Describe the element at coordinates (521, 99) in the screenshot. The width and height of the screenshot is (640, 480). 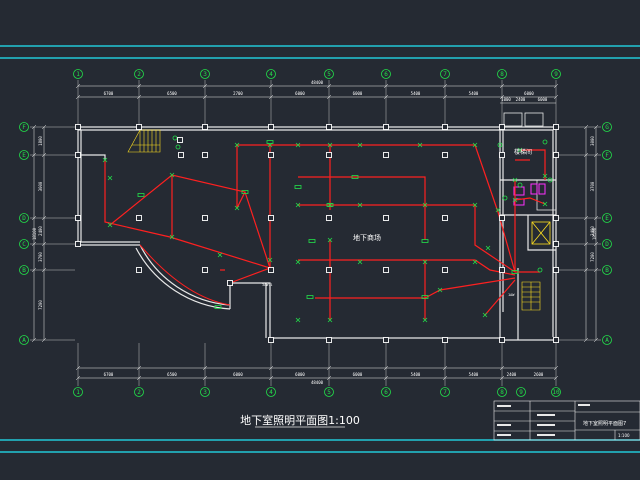
I see `dim-top-right-texts-1: 2400` at that location.